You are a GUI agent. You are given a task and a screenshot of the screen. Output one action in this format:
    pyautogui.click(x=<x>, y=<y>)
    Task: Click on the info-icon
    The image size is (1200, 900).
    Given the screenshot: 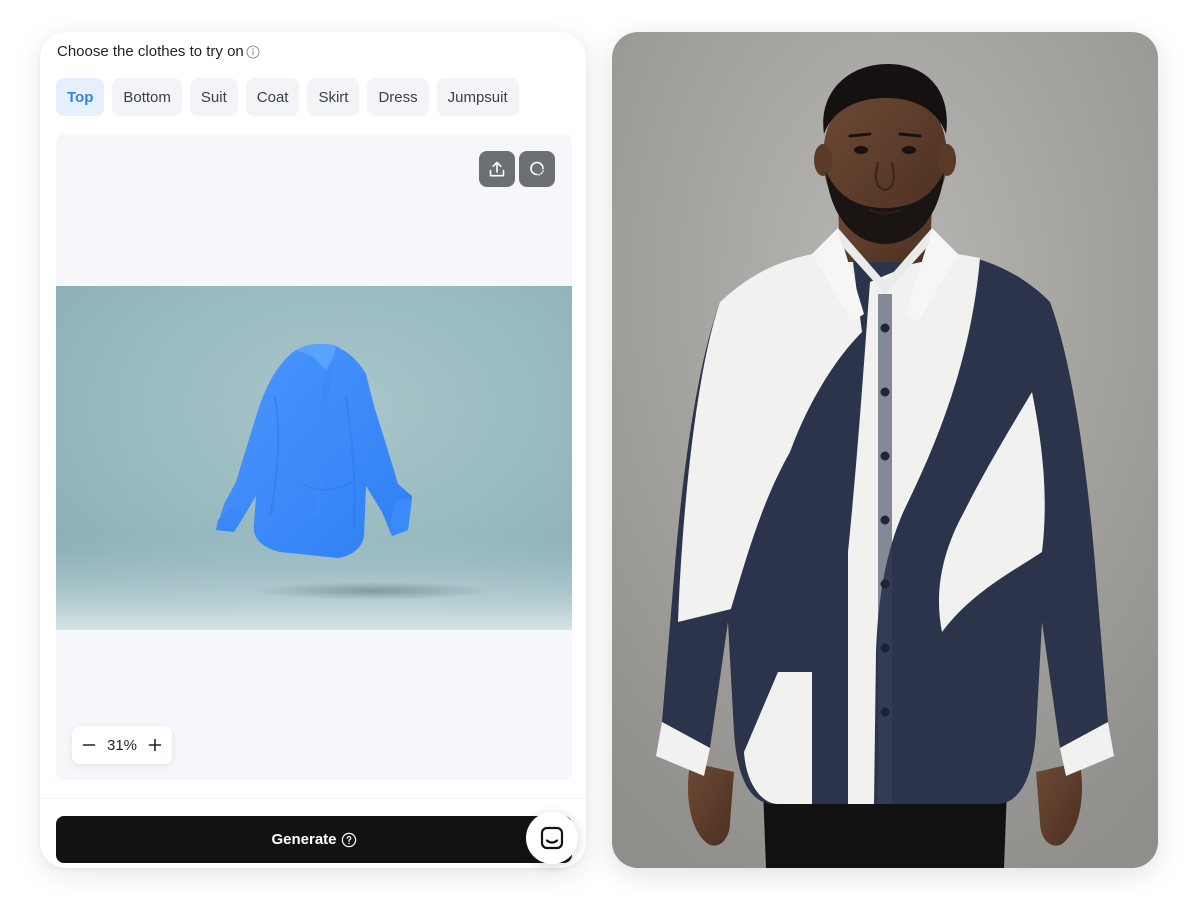 What is the action you would take?
    pyautogui.click(x=253, y=52)
    